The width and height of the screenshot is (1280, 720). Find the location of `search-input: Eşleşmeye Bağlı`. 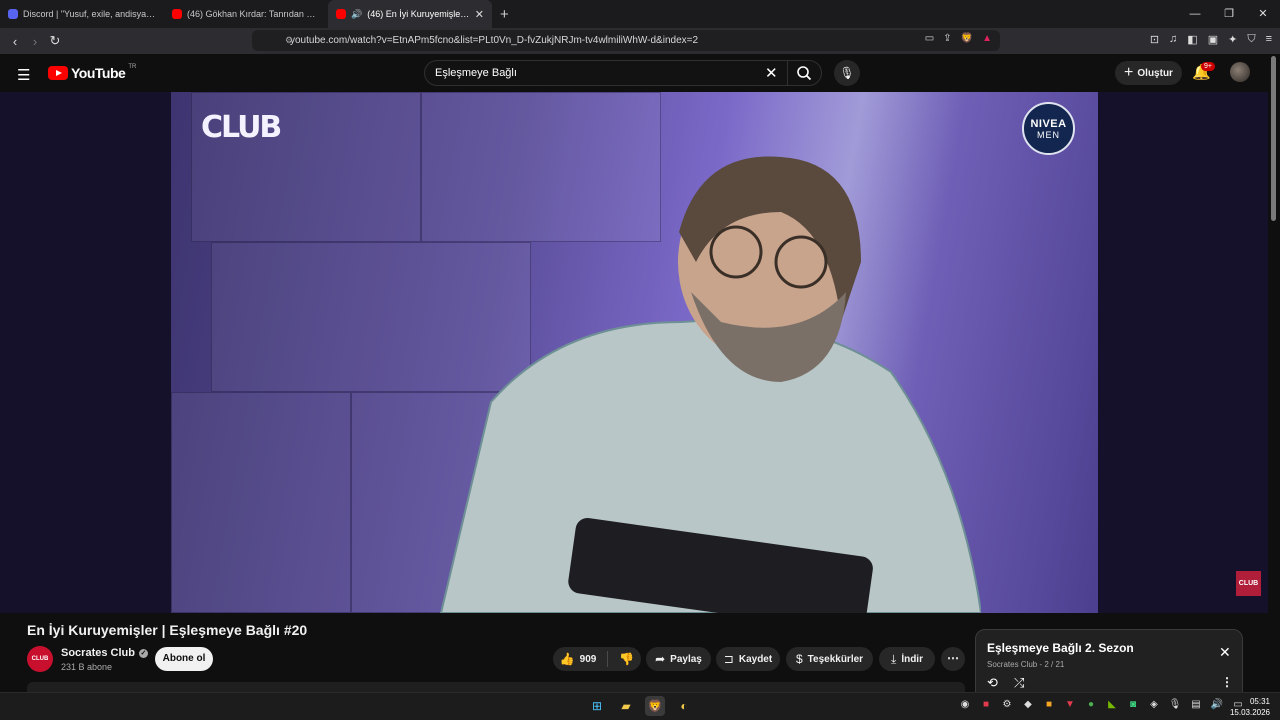

search-input: Eşleşmeye Bağlı is located at coordinates (476, 73).